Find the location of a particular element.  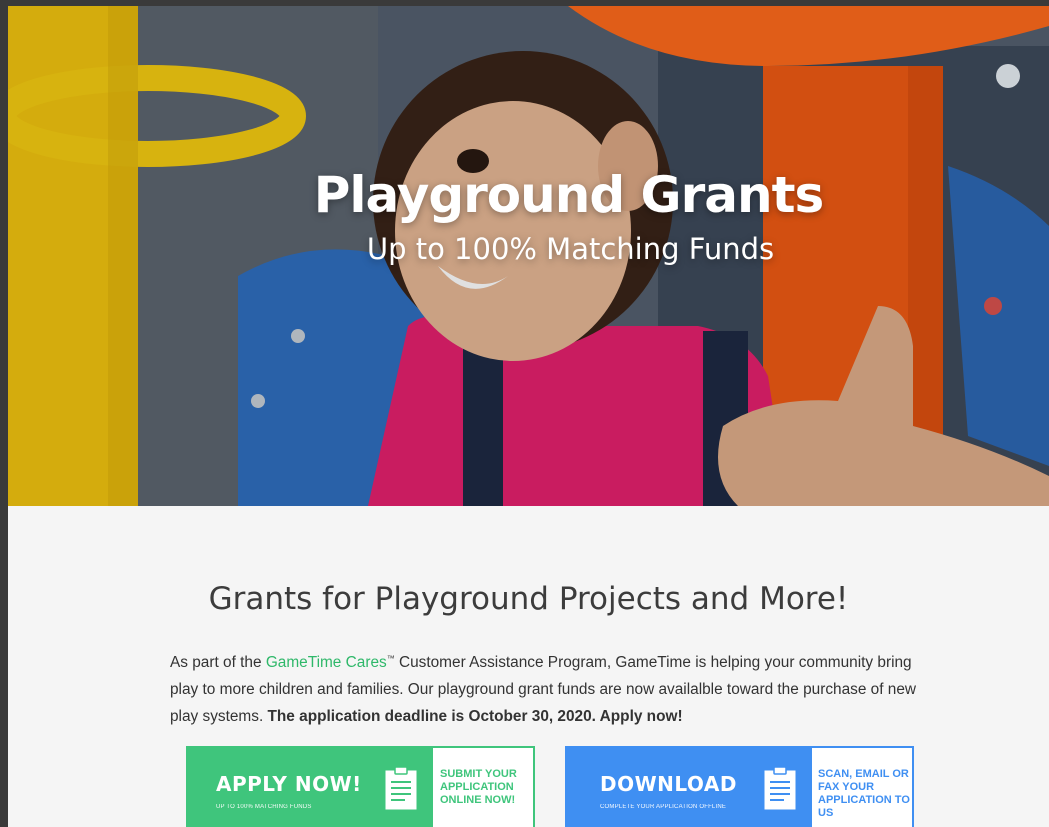

gametime-cares-link: GameTime Cares is located at coordinates (326, 662).